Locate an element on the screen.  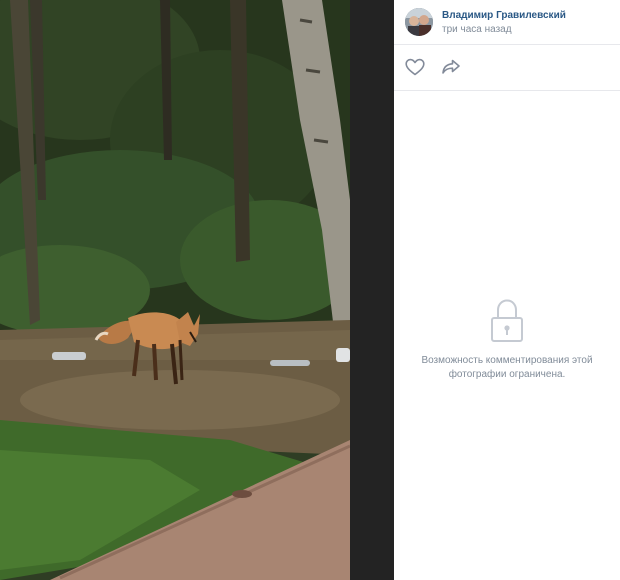
heart-icon is located at coordinates (415, 67).